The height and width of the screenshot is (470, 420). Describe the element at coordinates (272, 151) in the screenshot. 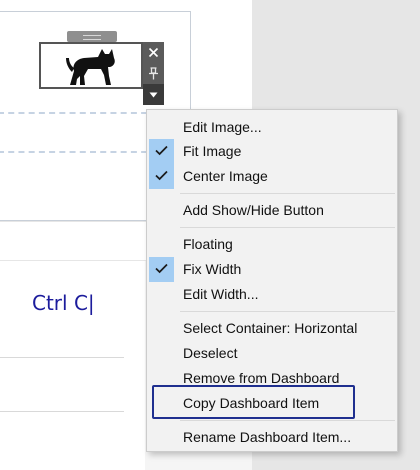

I see `menu-item-fit-image: Fit Image` at that location.